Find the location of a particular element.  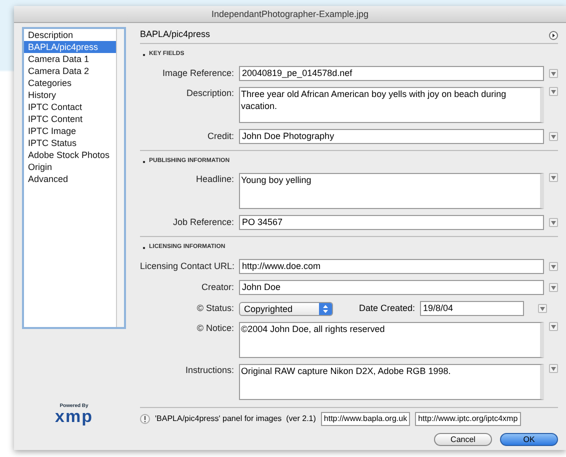

field-label: © Notice: is located at coordinates (215, 328).